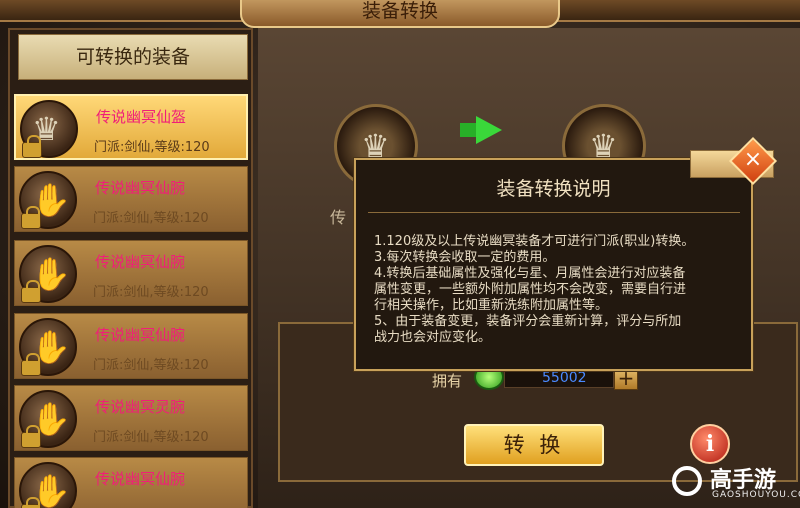 The width and height of the screenshot is (800, 508). What do you see at coordinates (687, 481) in the screenshot?
I see `watermark-logo-icon` at bounding box center [687, 481].